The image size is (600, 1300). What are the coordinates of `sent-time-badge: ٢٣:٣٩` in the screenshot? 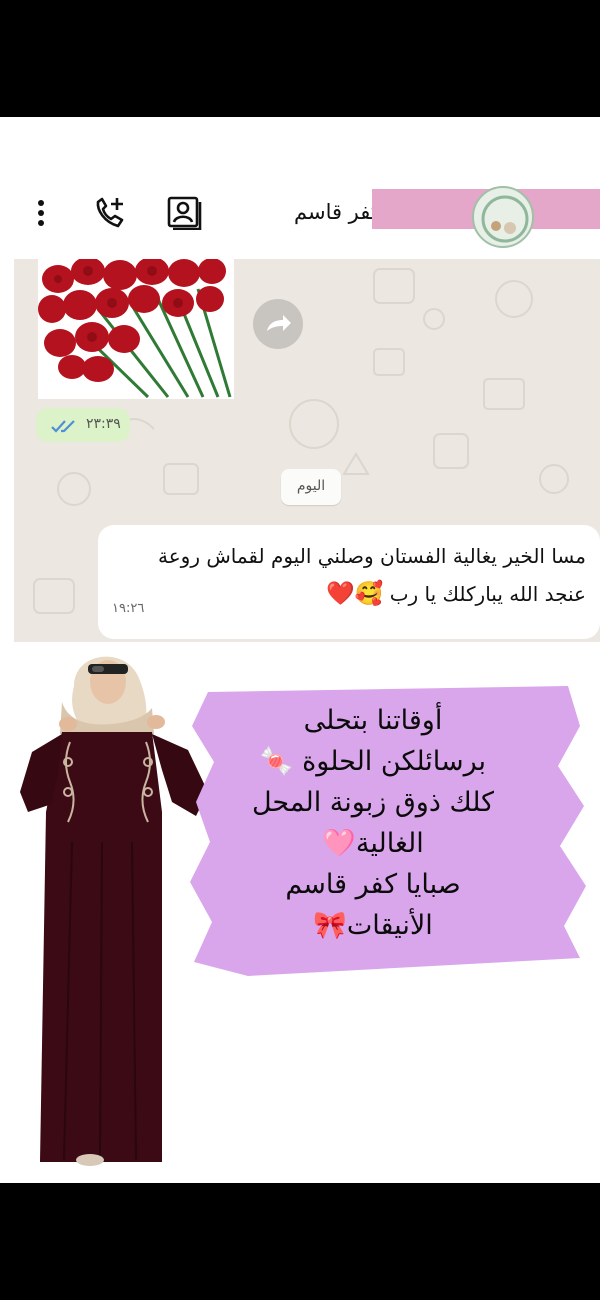 It's located at (83, 425).